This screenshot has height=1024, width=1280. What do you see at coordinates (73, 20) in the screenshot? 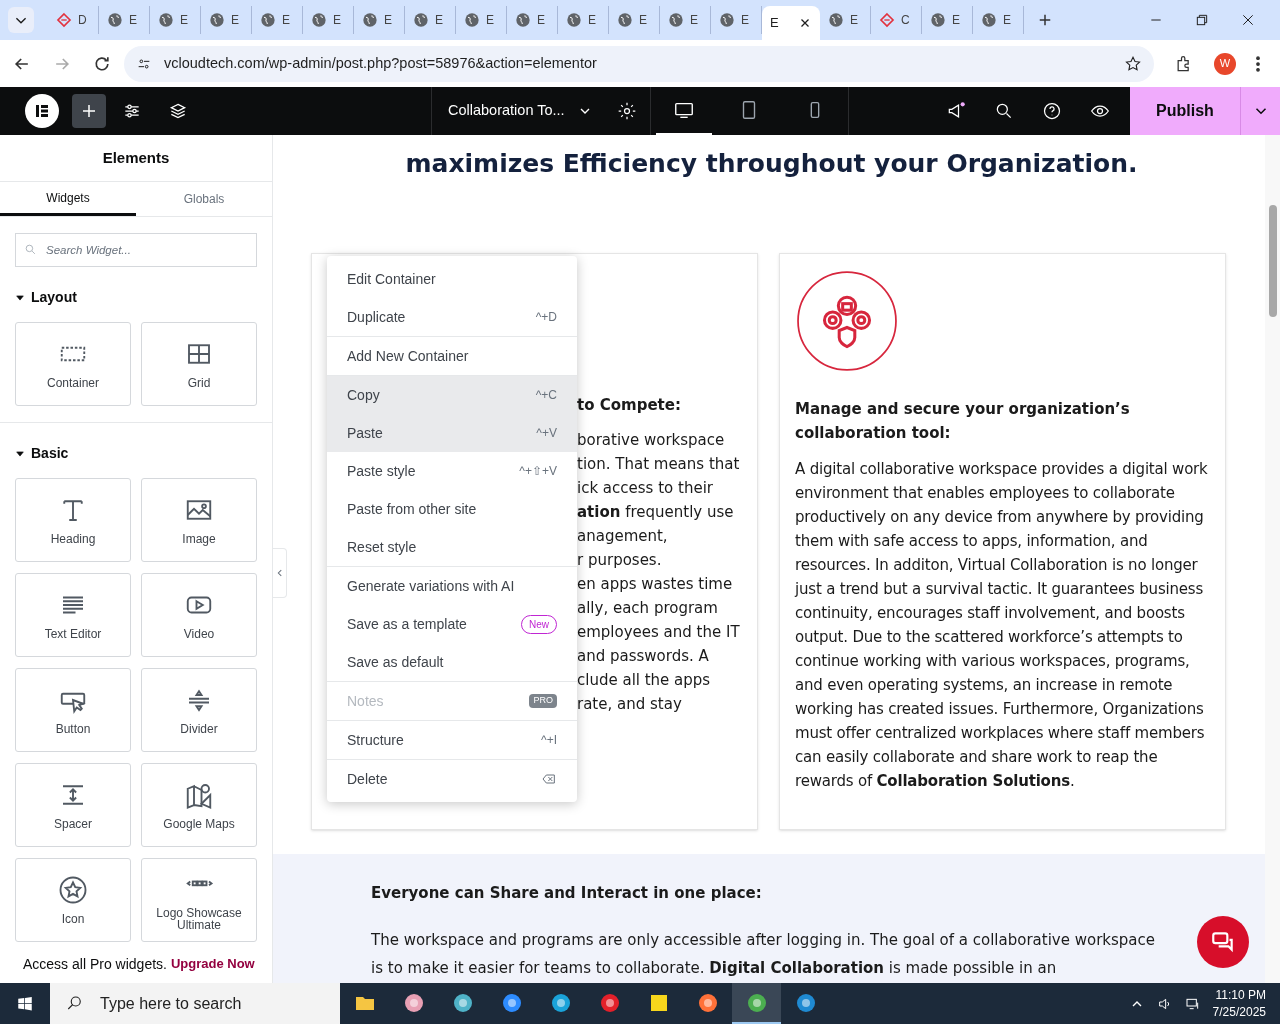
I see `browser-tab: D` at bounding box center [73, 20].